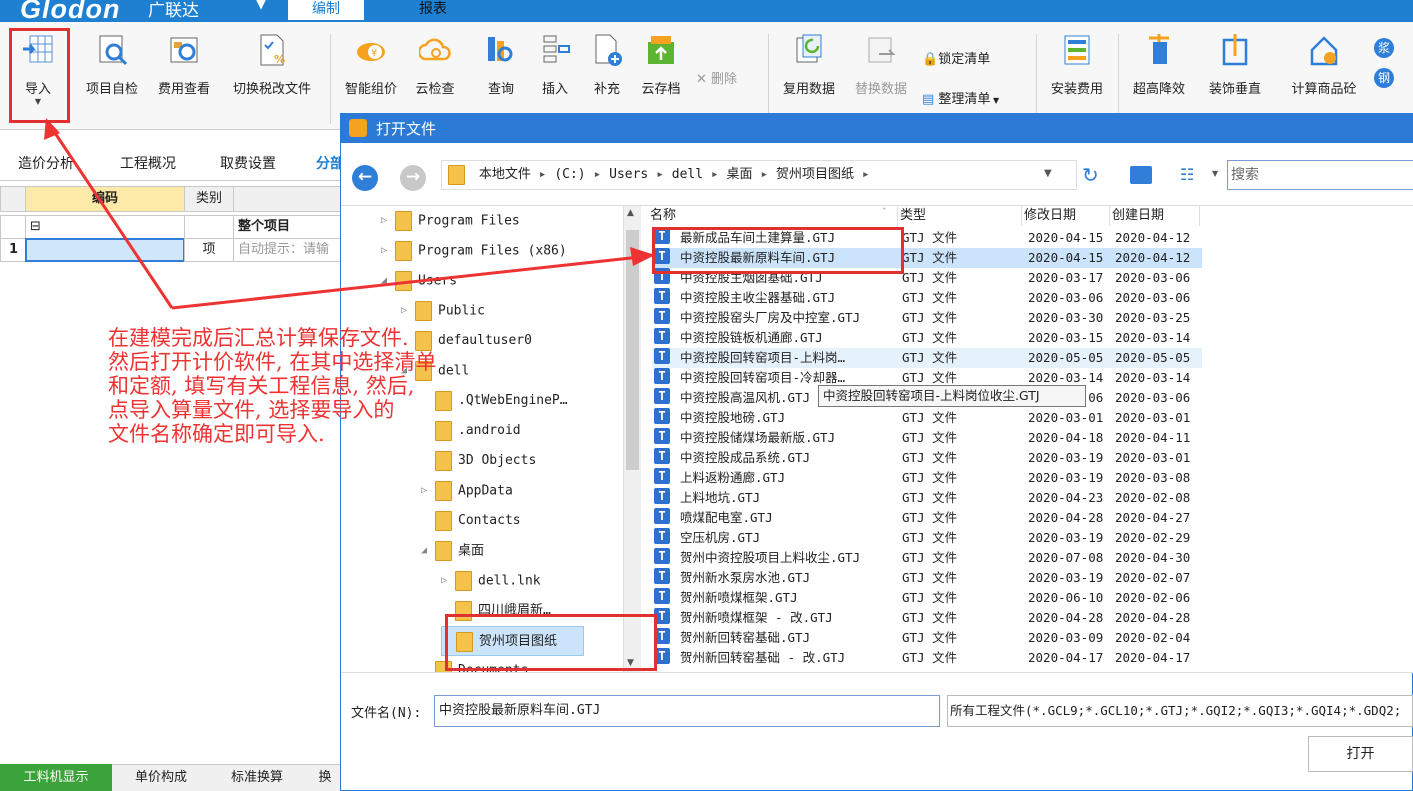 The width and height of the screenshot is (1413, 791). What do you see at coordinates (1324, 64) in the screenshot?
I see `calc-concrete-button: 计算商品砼` at bounding box center [1324, 64].